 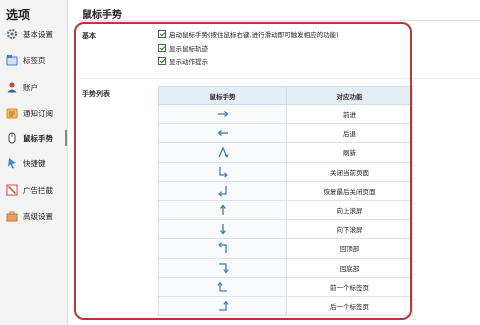 I want to click on sidebar-item-tabs: 标签页, so click(x=33, y=60).